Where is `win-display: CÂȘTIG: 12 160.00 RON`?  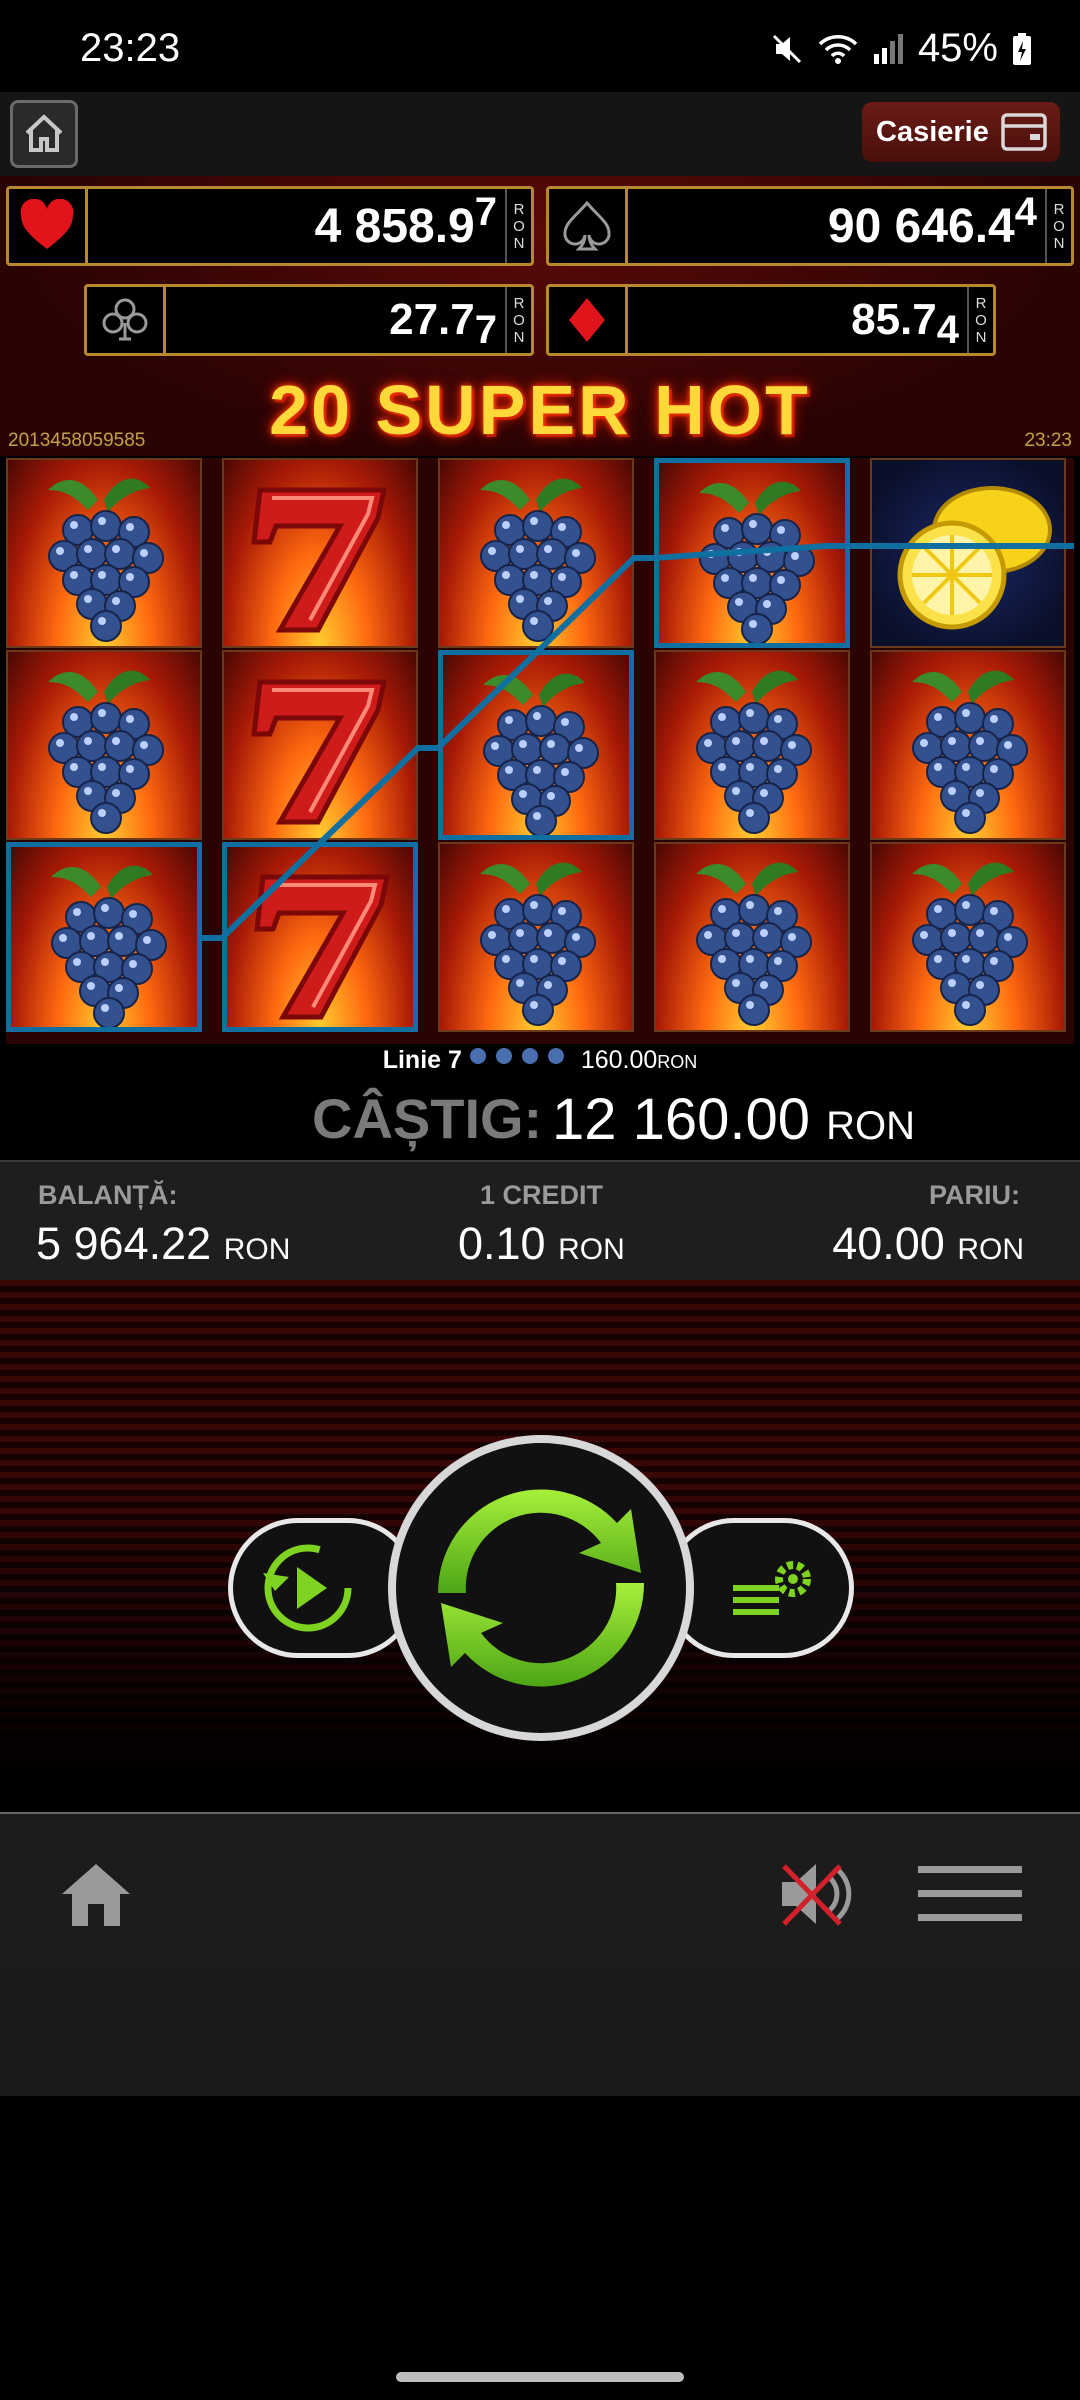
win-display: CÂȘTIG: 12 160.00 RON is located at coordinates (540, 1122).